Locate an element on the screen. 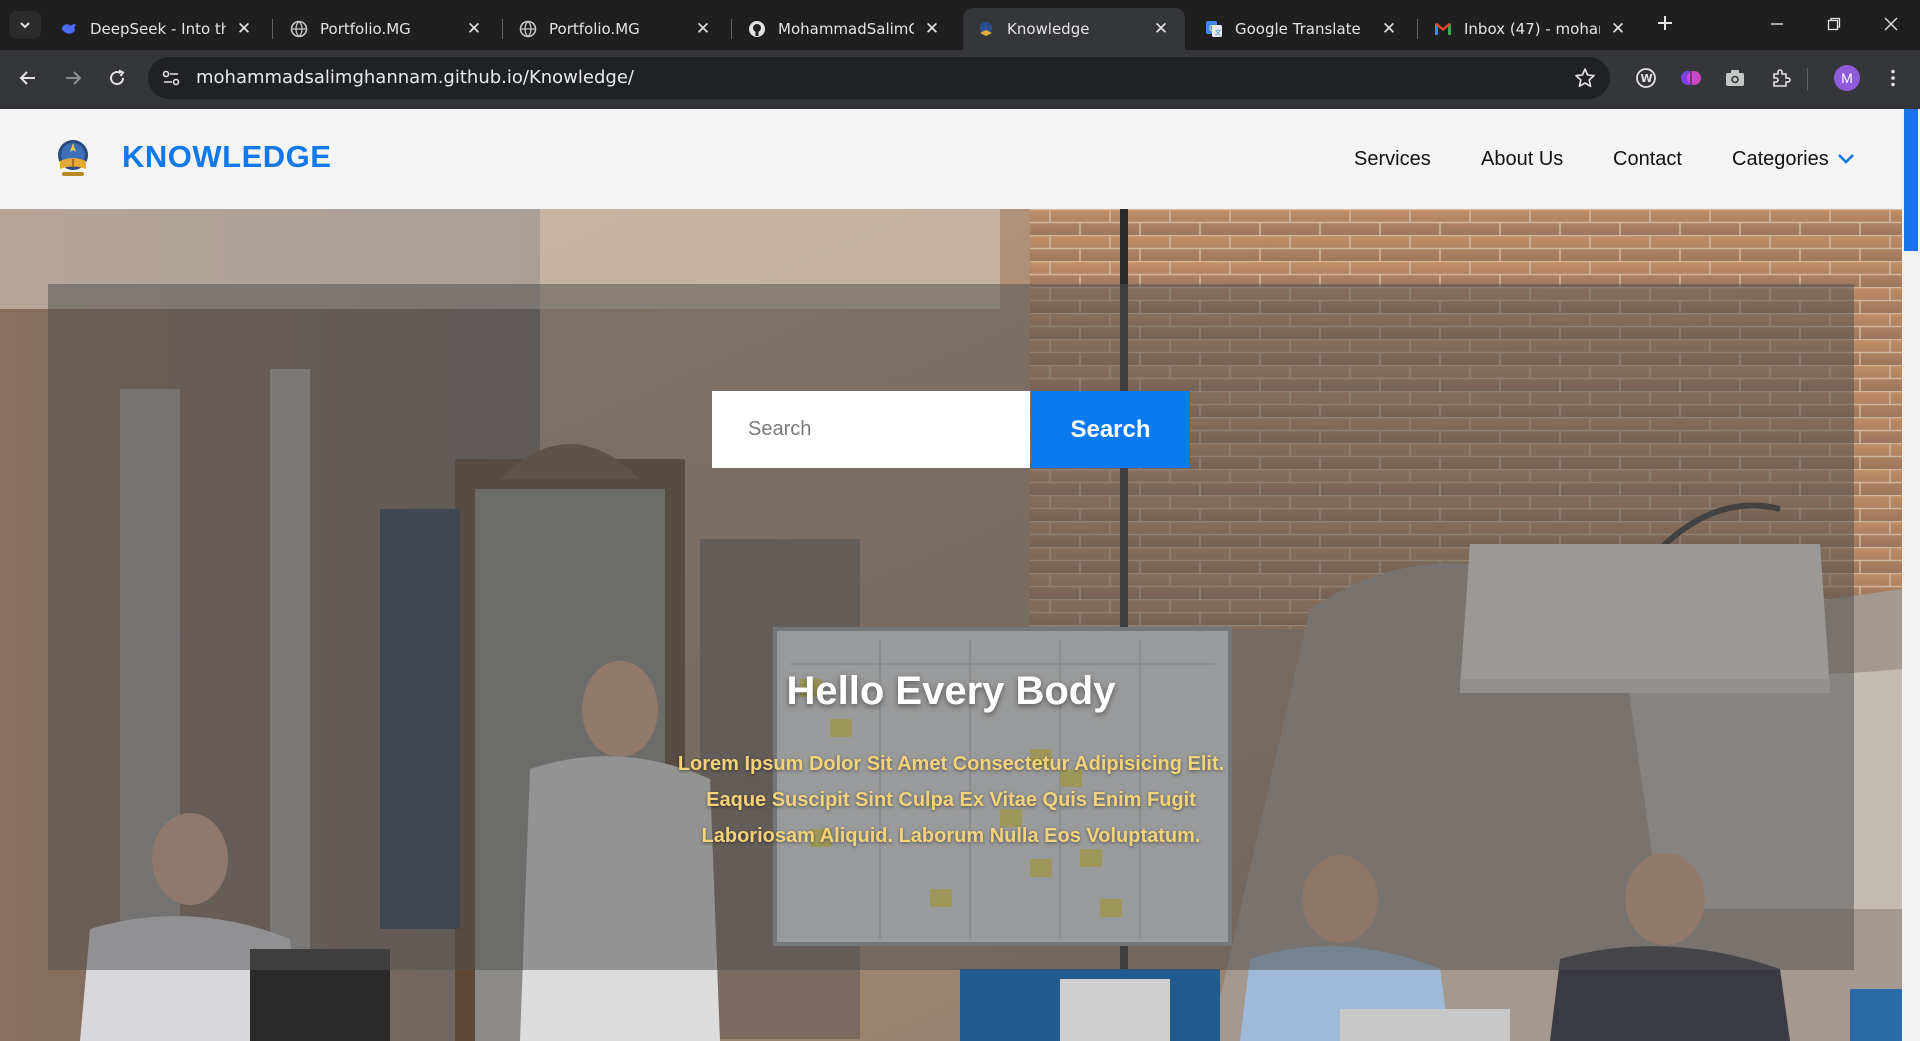  gmail-icon is located at coordinates (1443, 29).